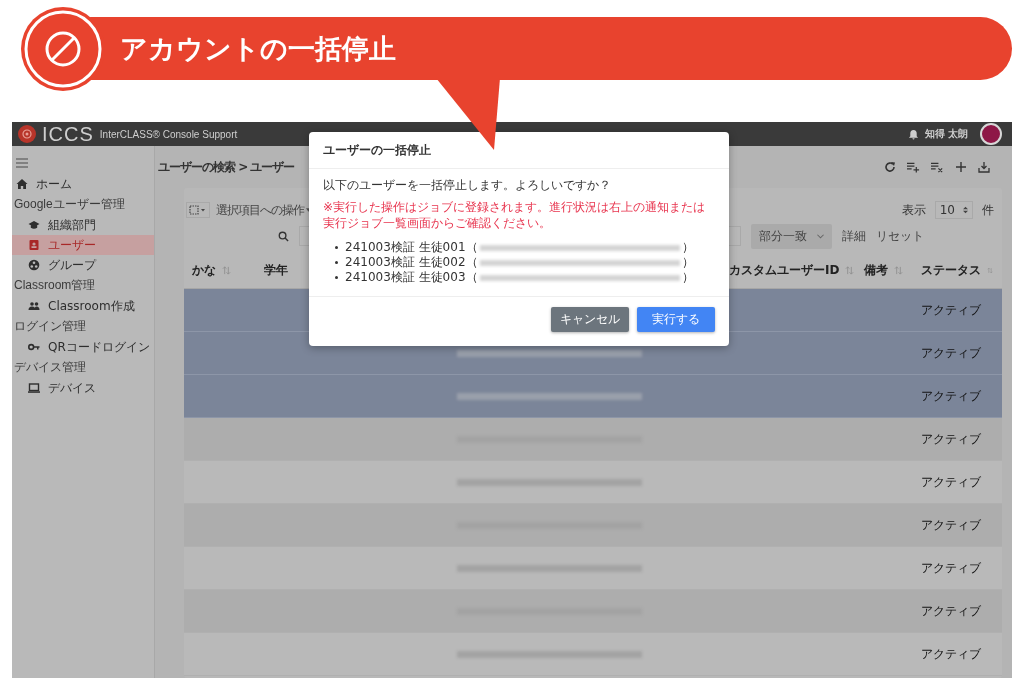  Describe the element at coordinates (262, 210) in the screenshot. I see `bulk-action-dropdown: 選択項目への操作` at that location.